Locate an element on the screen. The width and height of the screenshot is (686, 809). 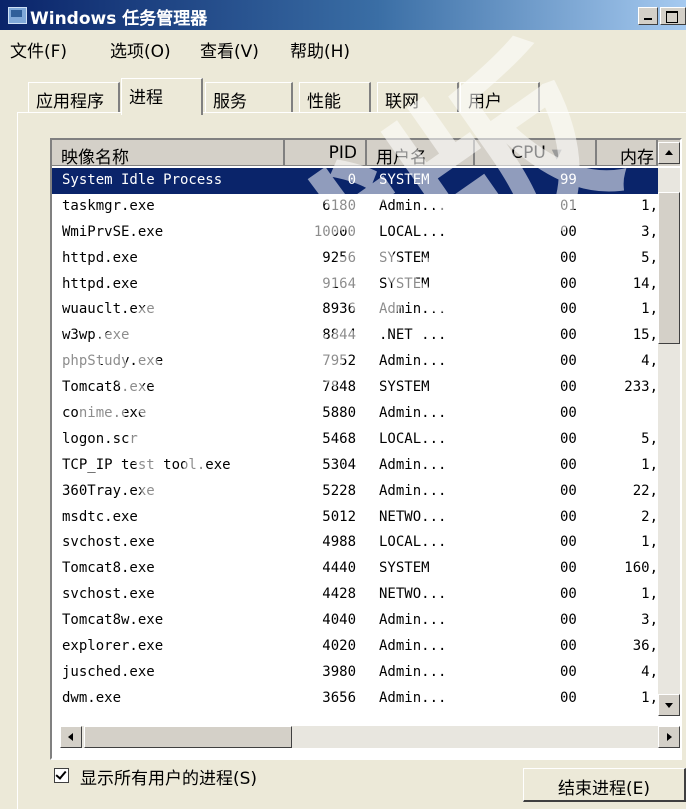
table-row: httpd.exe 9164 SYSTEM 00 14, is located at coordinates (357, 285).